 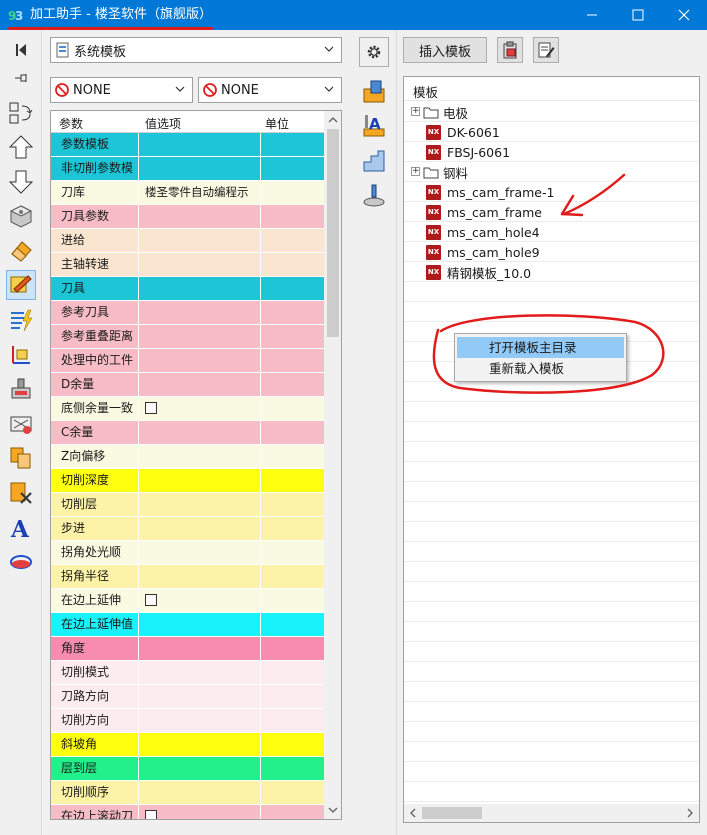 What do you see at coordinates (452, 813) in the screenshot?
I see `tree-scroll-thumb` at bounding box center [452, 813].